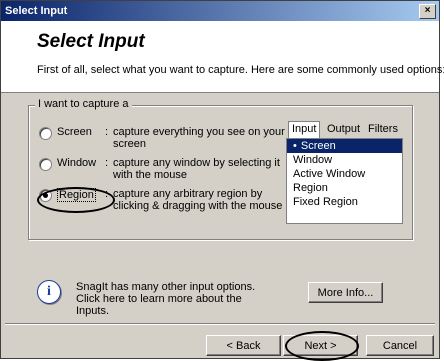 The height and width of the screenshot is (361, 444). What do you see at coordinates (220, 11) in the screenshot?
I see `title-bar: Select Input ×` at bounding box center [220, 11].